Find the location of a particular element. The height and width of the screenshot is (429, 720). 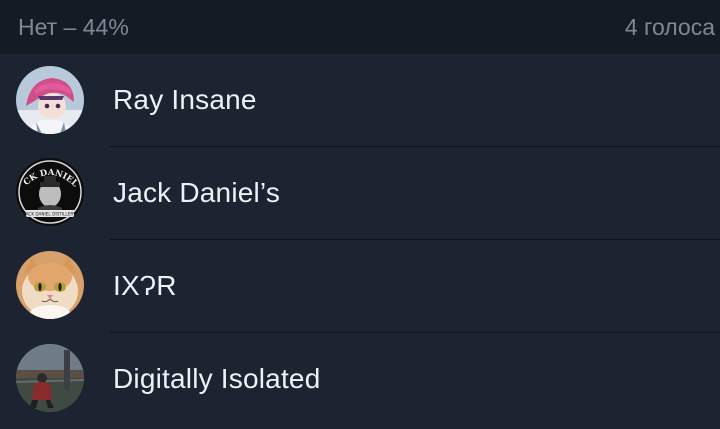

svg-text: JACK DANIEL DISTILLERY is located at coordinates (49, 214).